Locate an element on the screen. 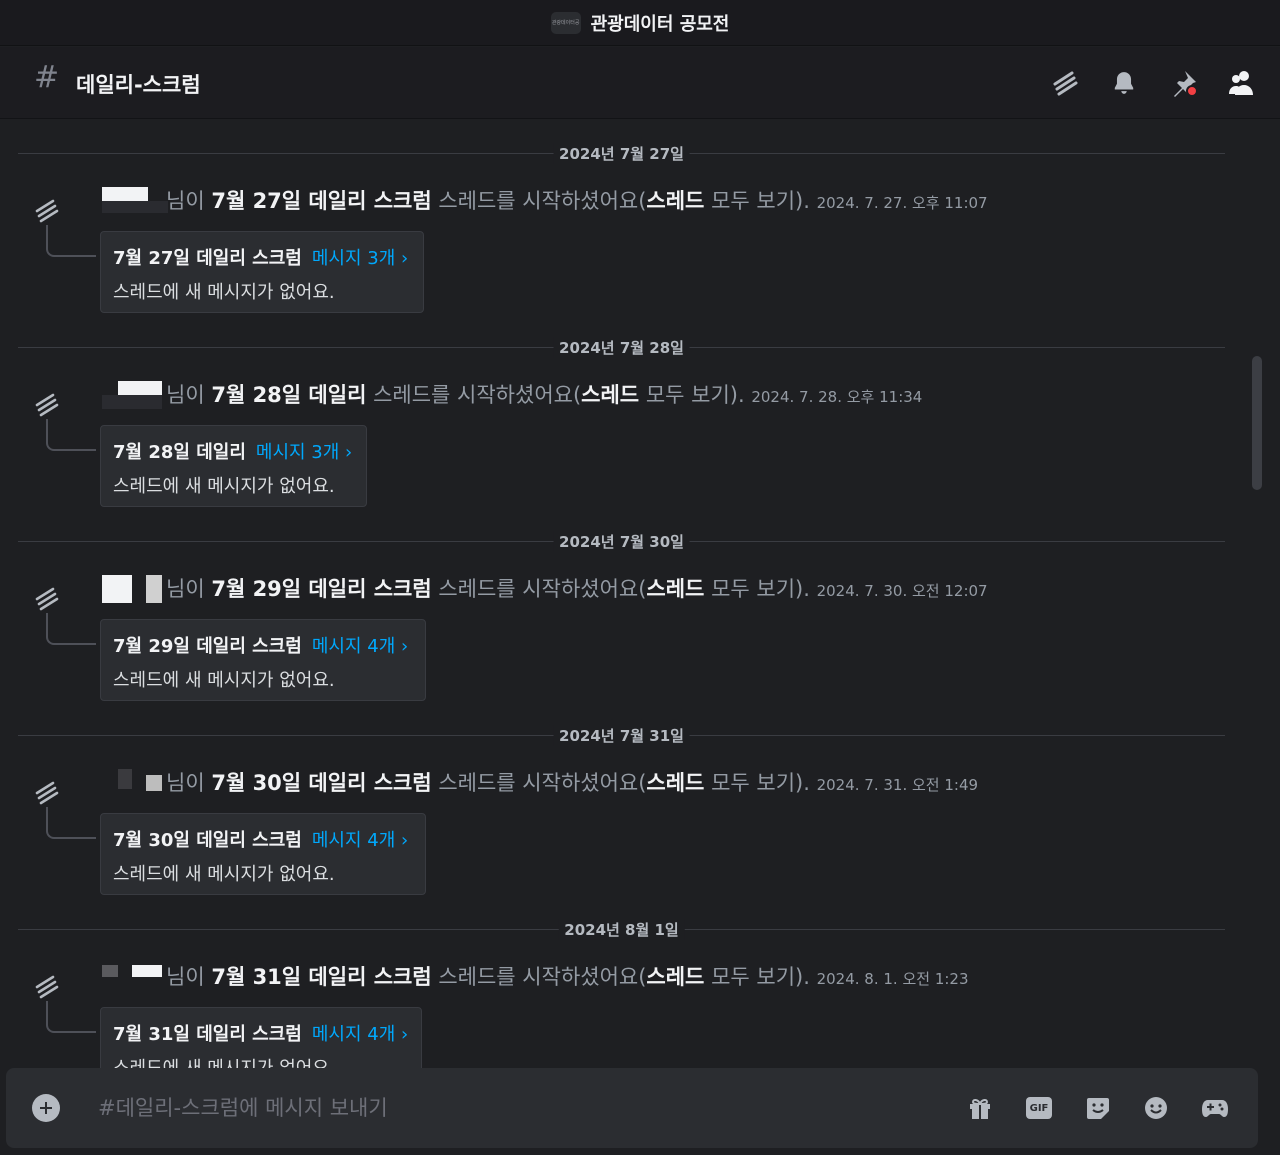  date-divider: 2024년 7월 31일 is located at coordinates (621, 735).